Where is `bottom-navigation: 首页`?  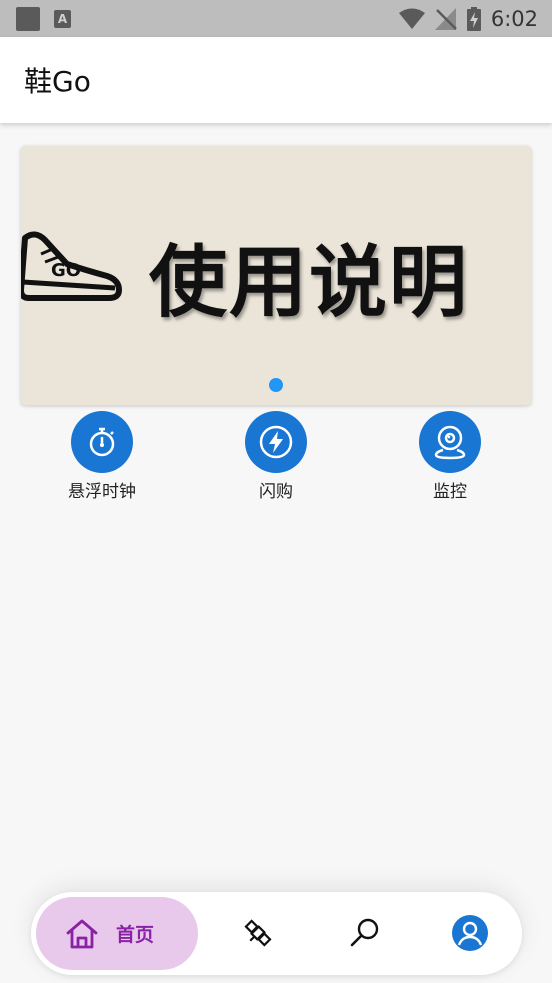 bottom-navigation: 首页 is located at coordinates (276, 933).